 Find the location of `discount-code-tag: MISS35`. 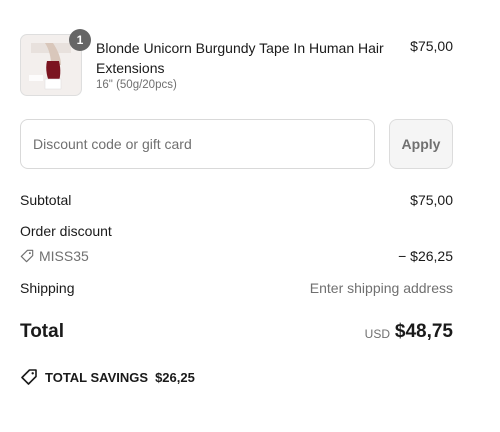

discount-code-tag: MISS35 is located at coordinates (54, 256).